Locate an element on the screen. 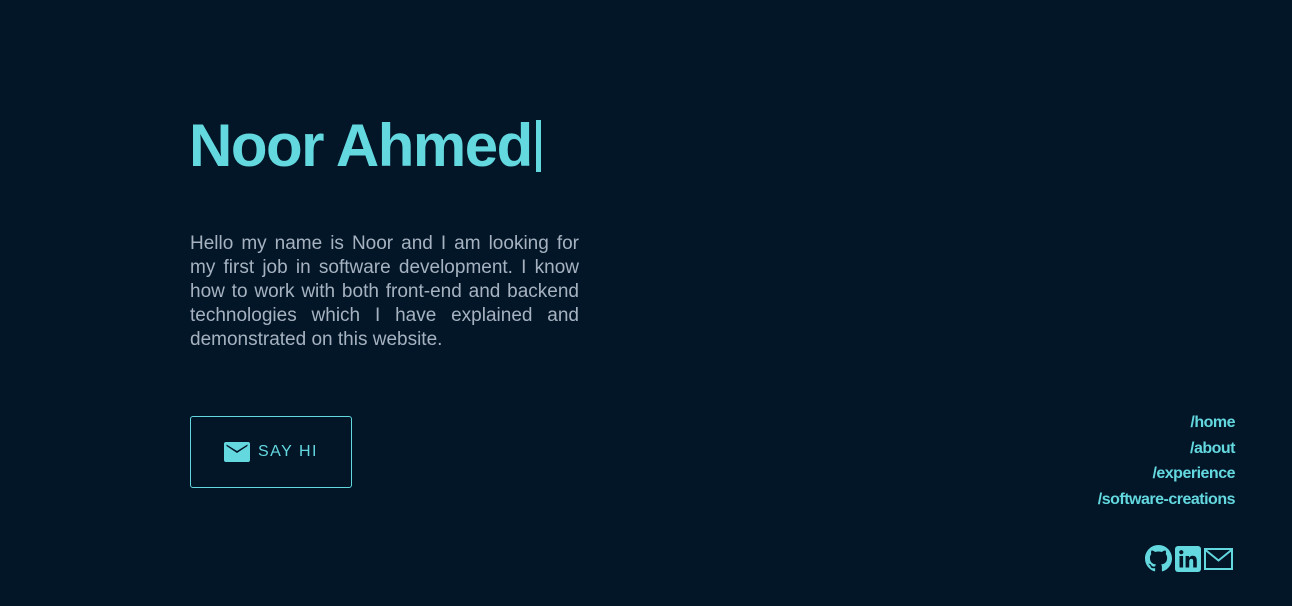 The width and height of the screenshot is (1292, 606). github-icon is located at coordinates (1158, 558).